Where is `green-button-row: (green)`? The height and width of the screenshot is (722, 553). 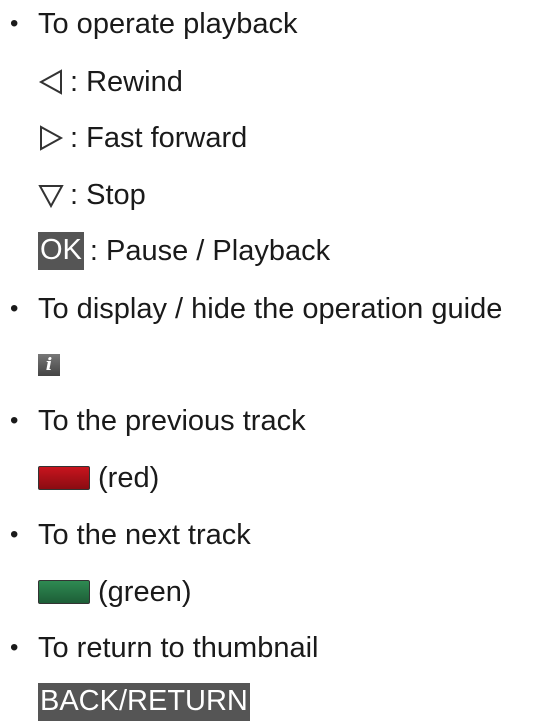
green-button-row: (green) is located at coordinates (115, 592).